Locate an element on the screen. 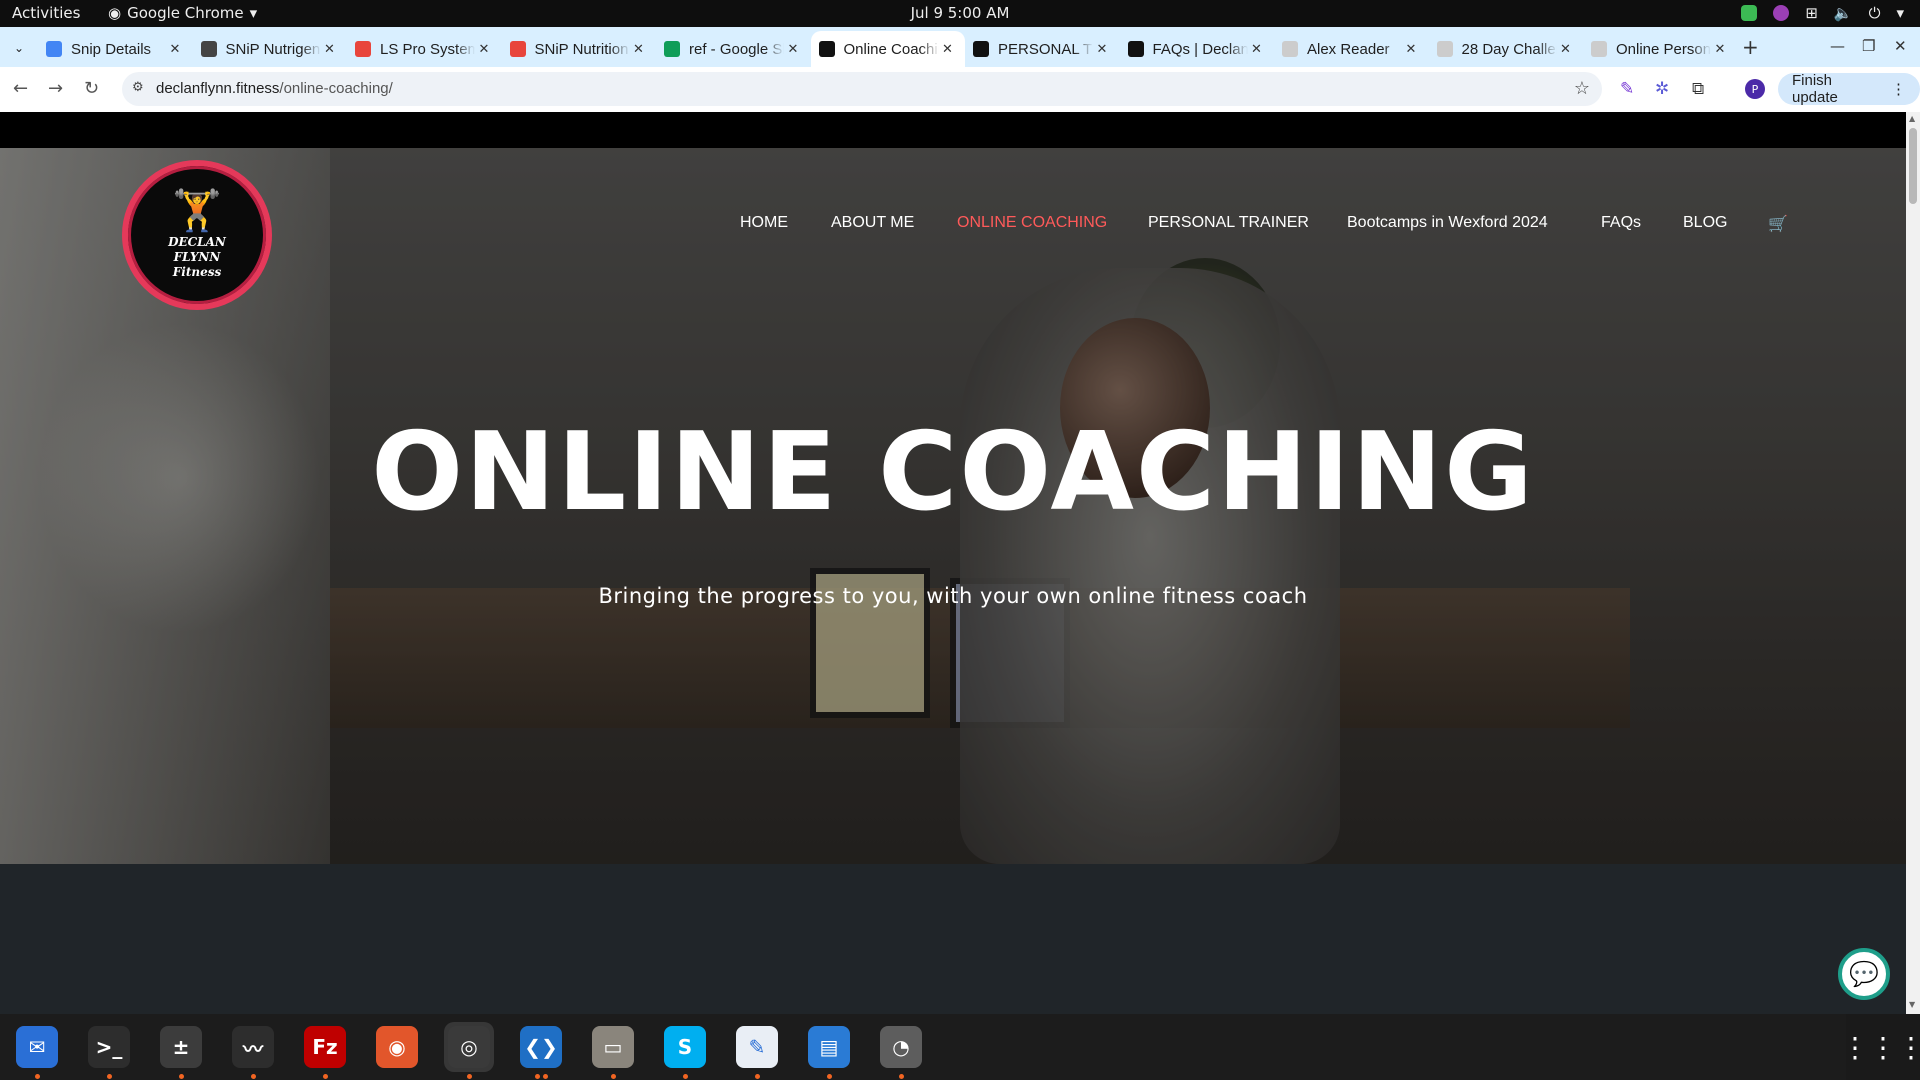 The width and height of the screenshot is (1920, 1080). browser-tab: PERSONAL TRAINER✕ is located at coordinates (1042, 49).